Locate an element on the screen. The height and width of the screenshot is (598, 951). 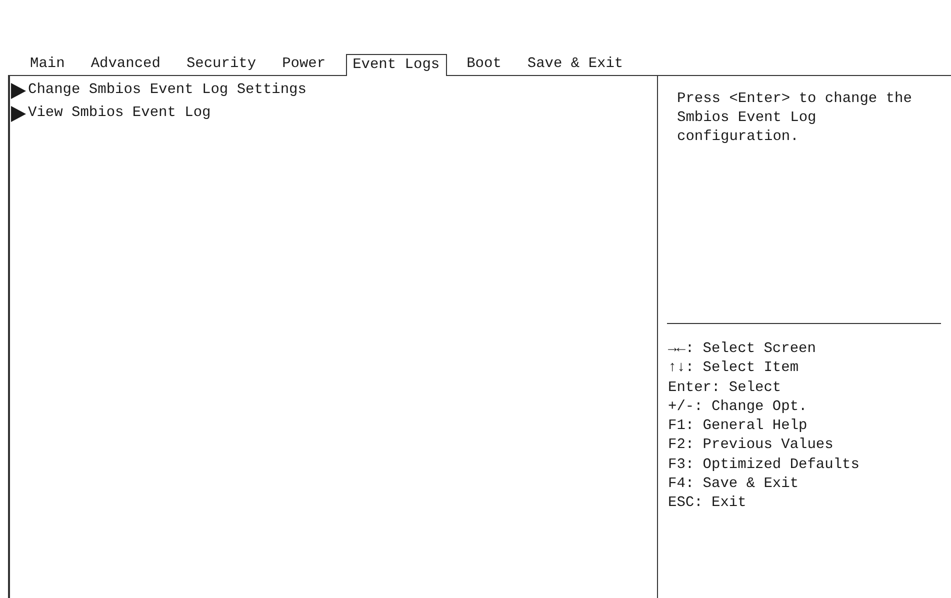
key-hint: +/-: Change Opt. is located at coordinates (738, 407).